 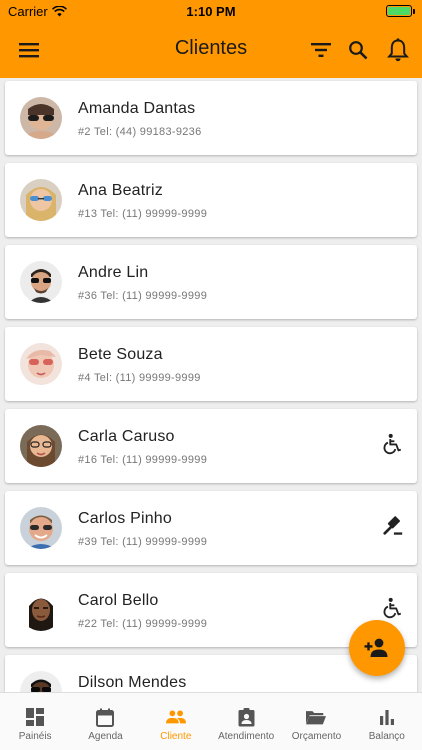 What do you see at coordinates (143, 624) in the screenshot?
I see `client-info: #22 Tel: (11) 99999-9999` at bounding box center [143, 624].